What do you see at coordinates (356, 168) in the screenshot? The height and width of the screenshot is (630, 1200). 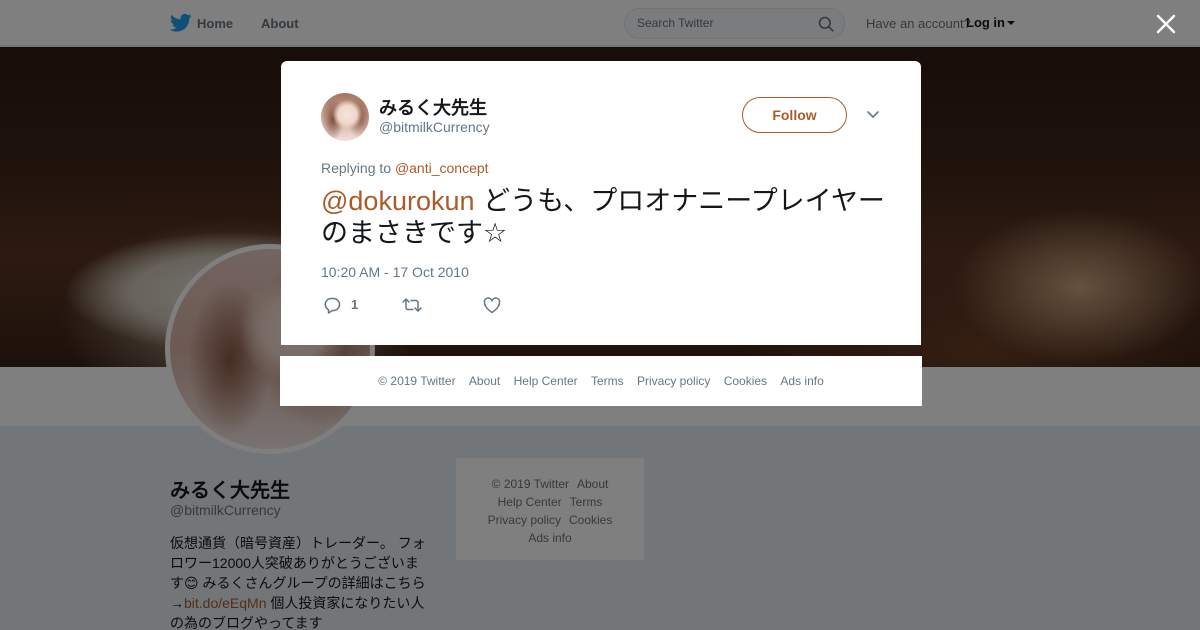 I see `replying-prefix: Replying to` at bounding box center [356, 168].